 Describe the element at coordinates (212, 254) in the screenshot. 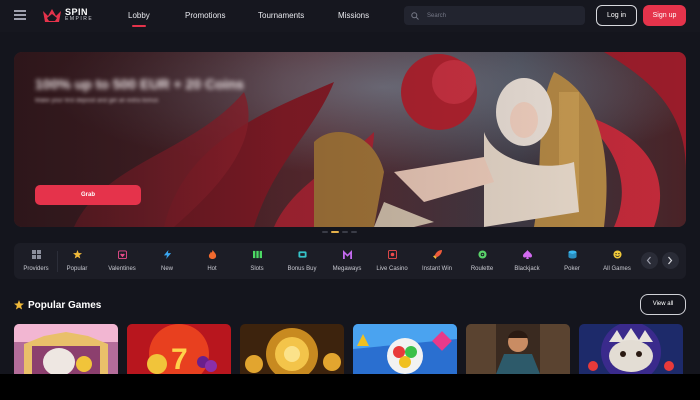

I see `flame-icon` at that location.